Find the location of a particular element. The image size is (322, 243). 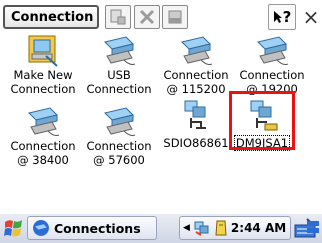

arrow-cursor-icon is located at coordinates (277, 17).